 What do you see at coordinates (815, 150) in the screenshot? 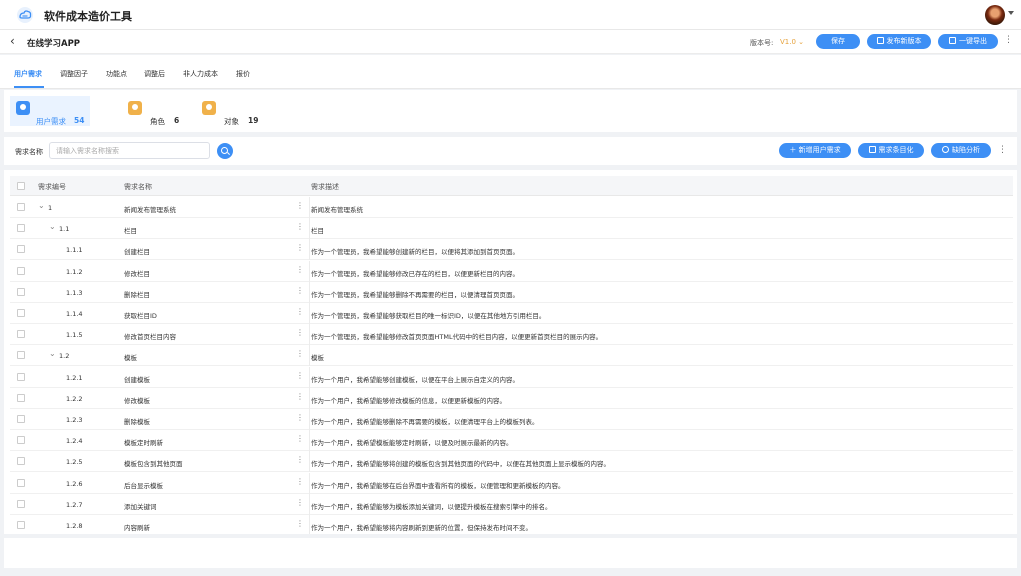
I see `new-requirement-button: ＋ 新增用户需求` at bounding box center [815, 150].